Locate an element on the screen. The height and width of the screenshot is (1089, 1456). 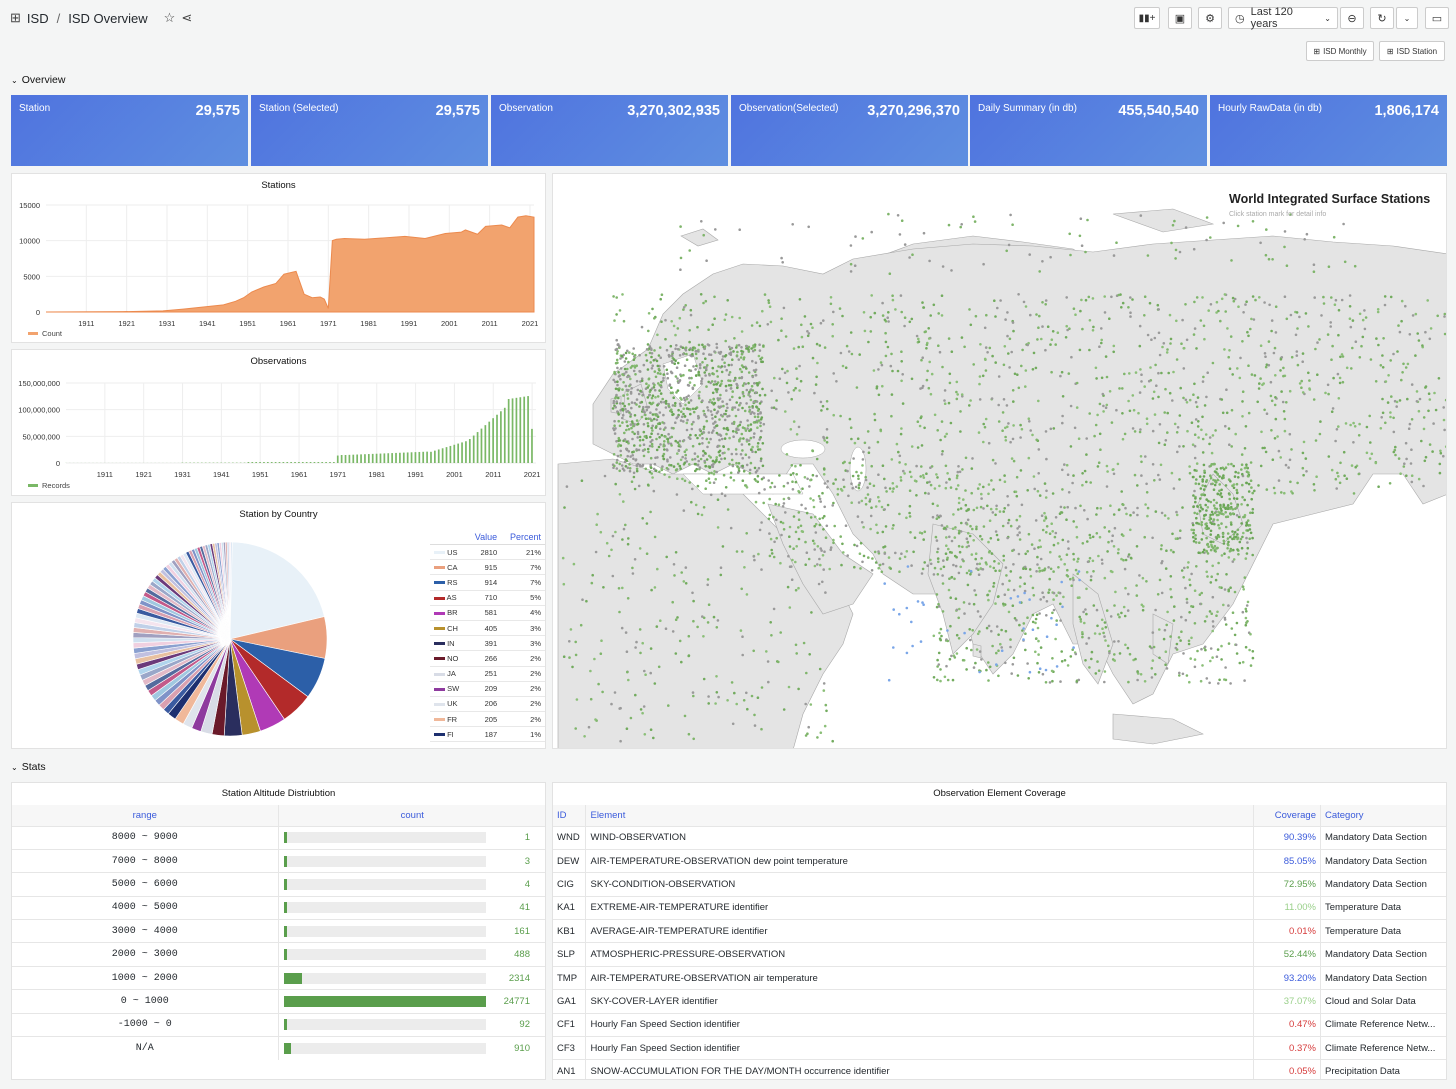
legend-row: AS 710 5% is located at coordinates (487, 598).